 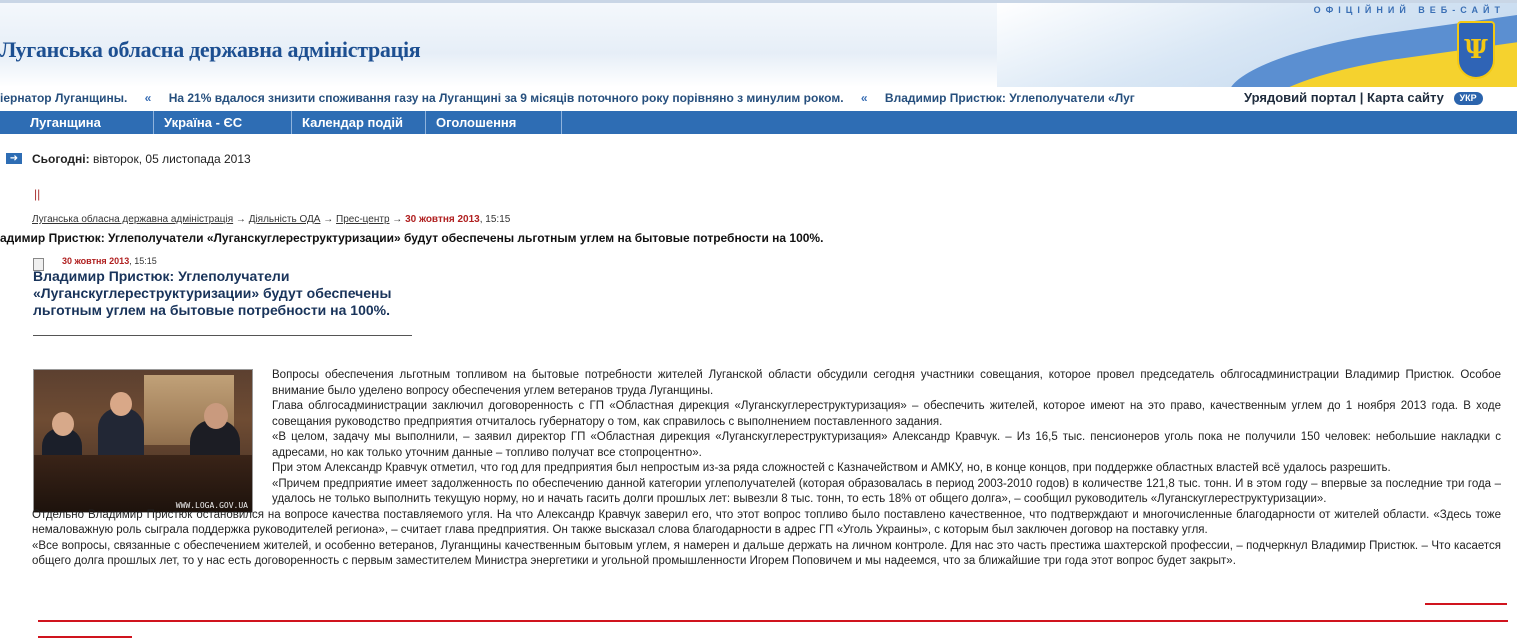 What do you see at coordinates (1405, 97) in the screenshot?
I see `sitemap-link: Карта сайту` at bounding box center [1405, 97].